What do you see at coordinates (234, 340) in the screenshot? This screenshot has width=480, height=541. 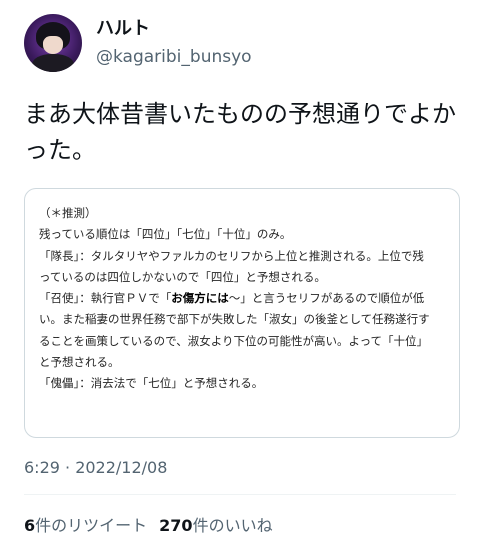 I see `memo-line: ることを画策しているので、淑女より下位の可能性が高い。よって「十位」` at bounding box center [234, 340].